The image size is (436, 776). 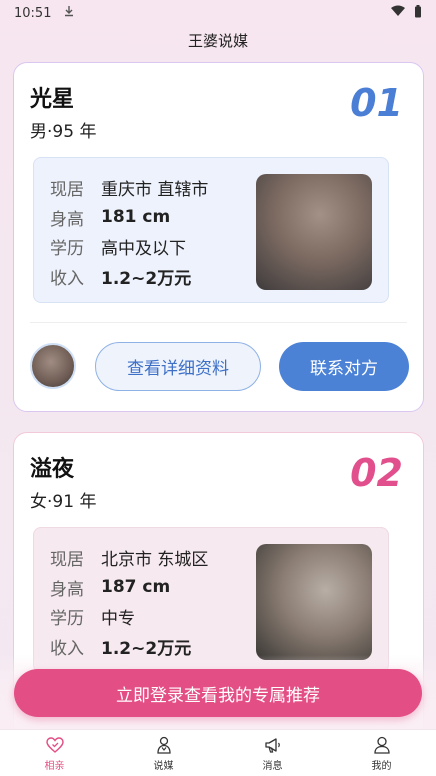 What do you see at coordinates (344, 366) in the screenshot?
I see `contact-button: 联系对方` at bounding box center [344, 366].